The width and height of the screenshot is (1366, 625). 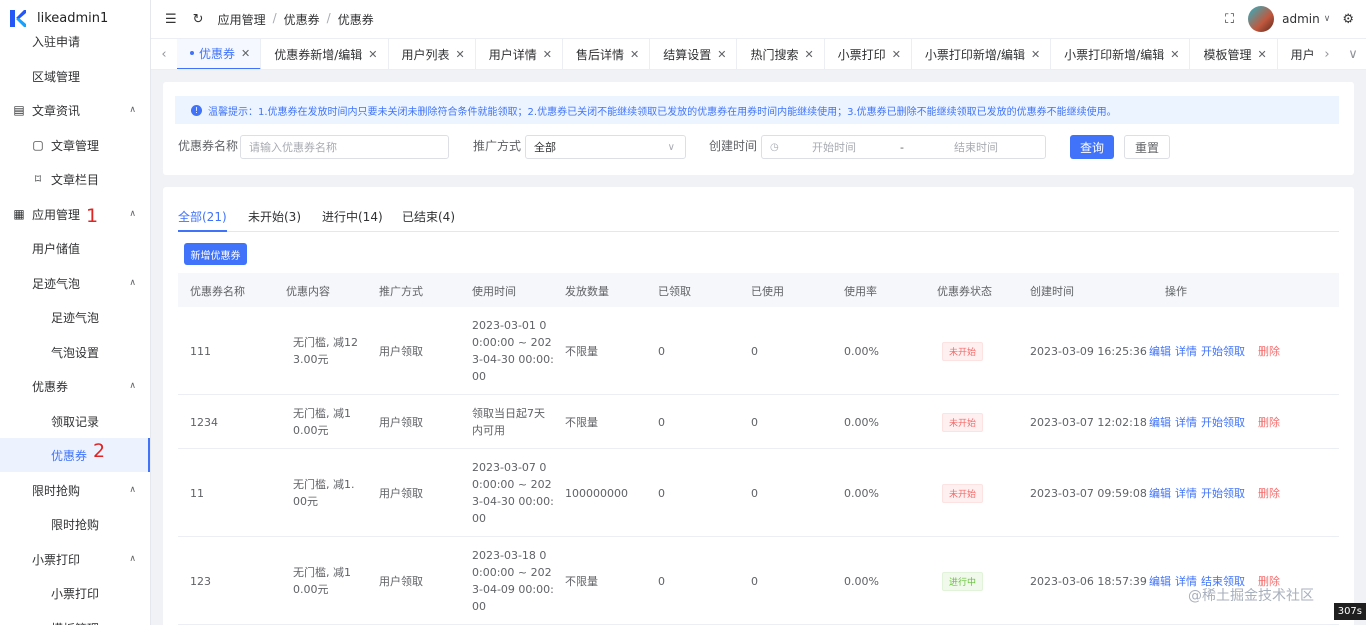 I want to click on sidebar-item: 足迹气泡, so click(x=75, y=317).